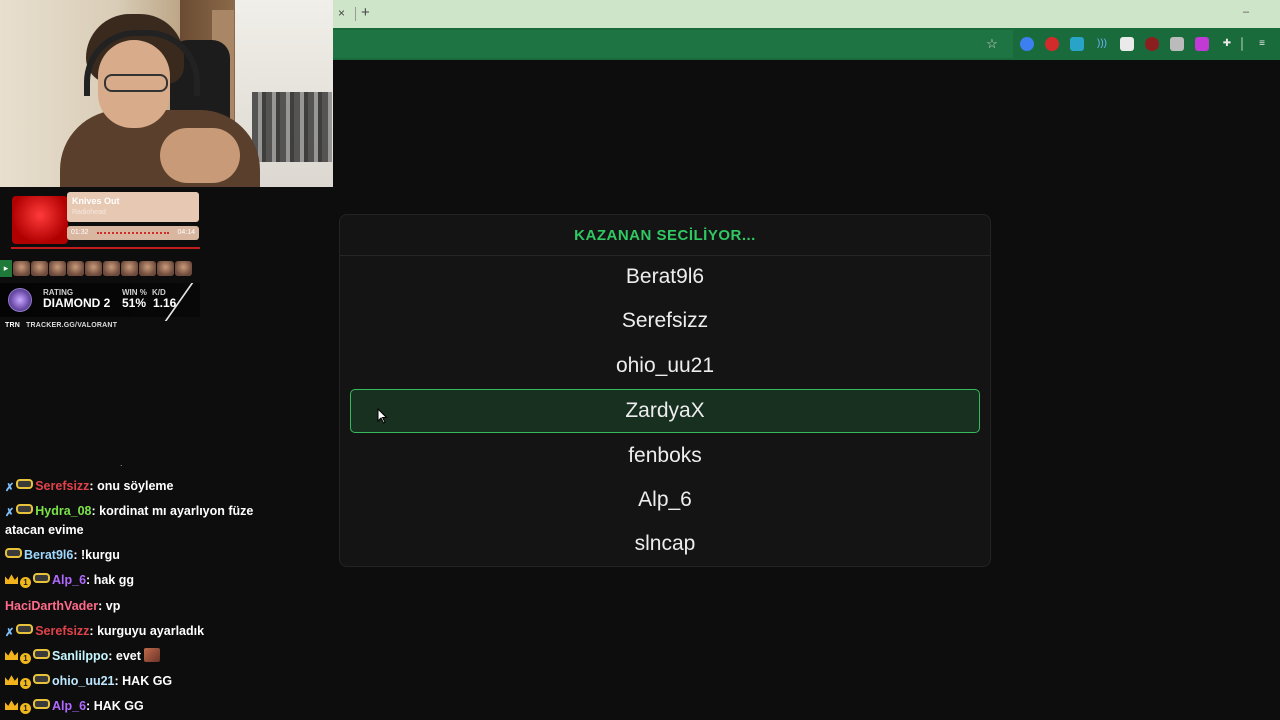  Describe the element at coordinates (992, 44) in the screenshot. I see `bookmark-star-icon: ☆` at that location.